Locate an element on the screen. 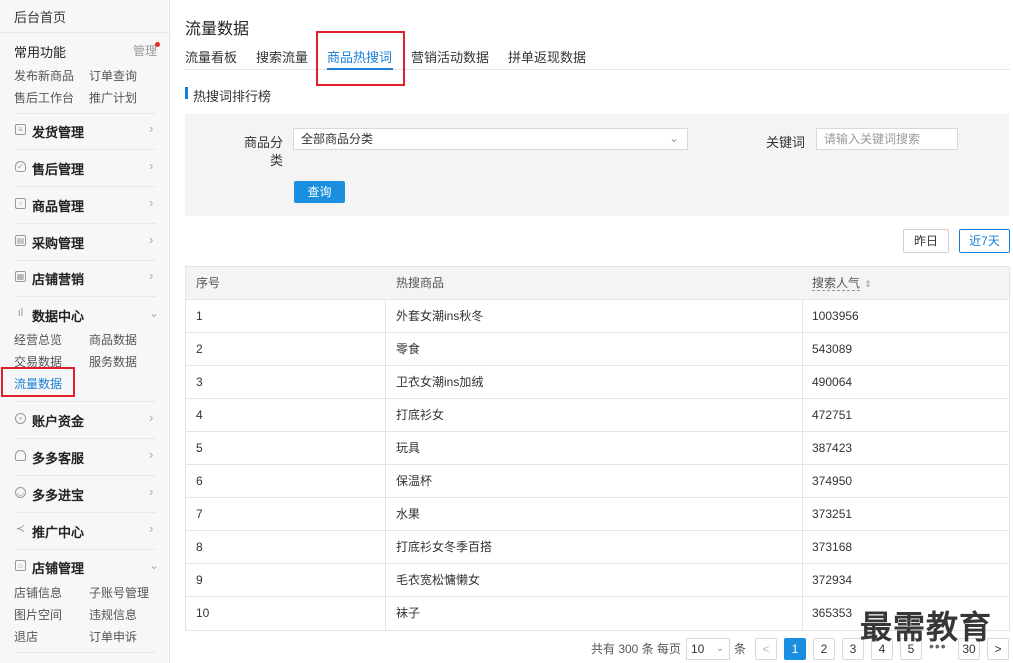  row-index: 7 is located at coordinates (199, 514).